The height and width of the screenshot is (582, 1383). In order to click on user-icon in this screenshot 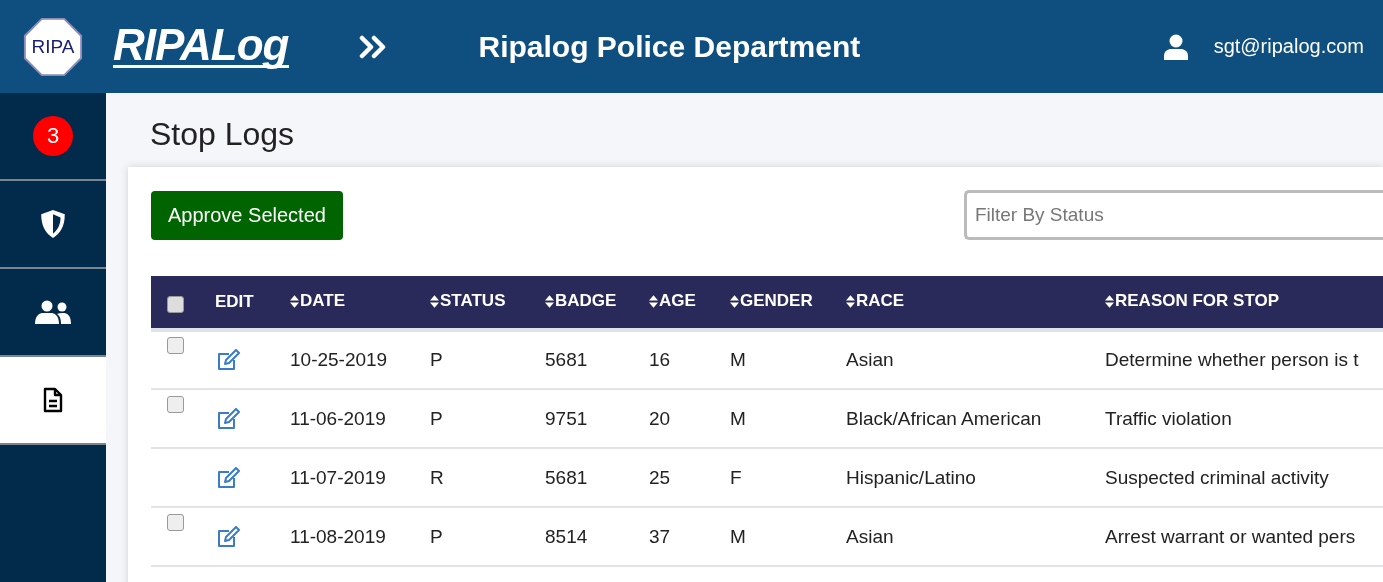, I will do `click(1175, 46)`.